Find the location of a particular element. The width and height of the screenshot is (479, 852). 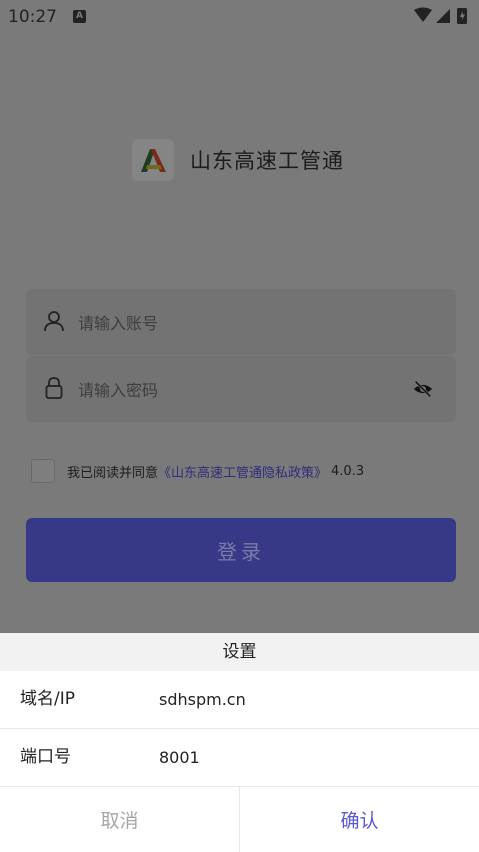

eye-off-icon is located at coordinates (423, 389).